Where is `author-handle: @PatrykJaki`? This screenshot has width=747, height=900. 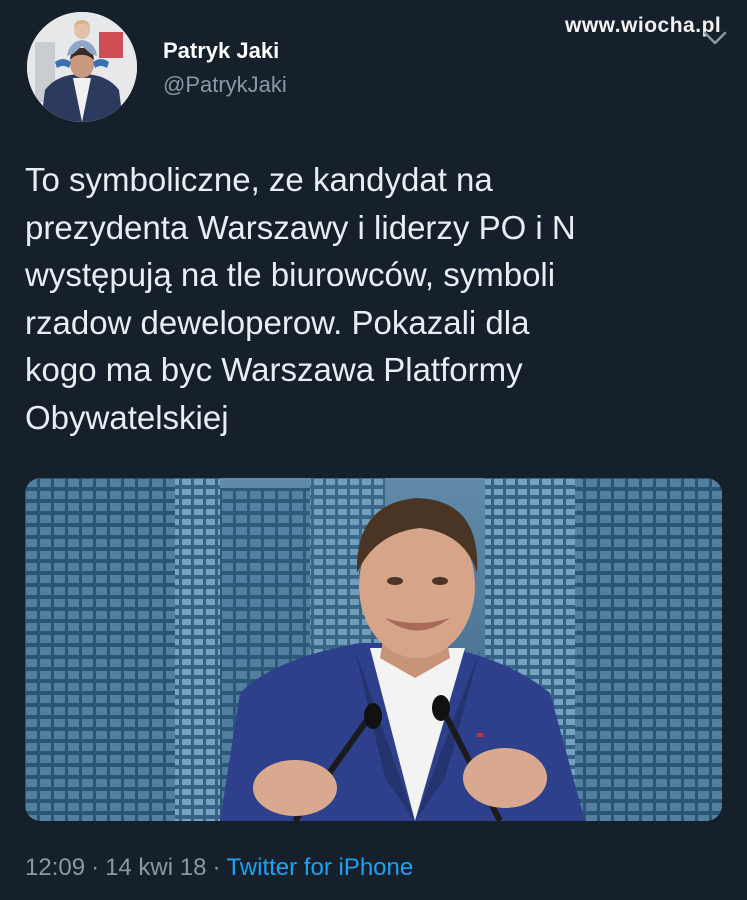 author-handle: @PatrykJaki is located at coordinates (225, 85).